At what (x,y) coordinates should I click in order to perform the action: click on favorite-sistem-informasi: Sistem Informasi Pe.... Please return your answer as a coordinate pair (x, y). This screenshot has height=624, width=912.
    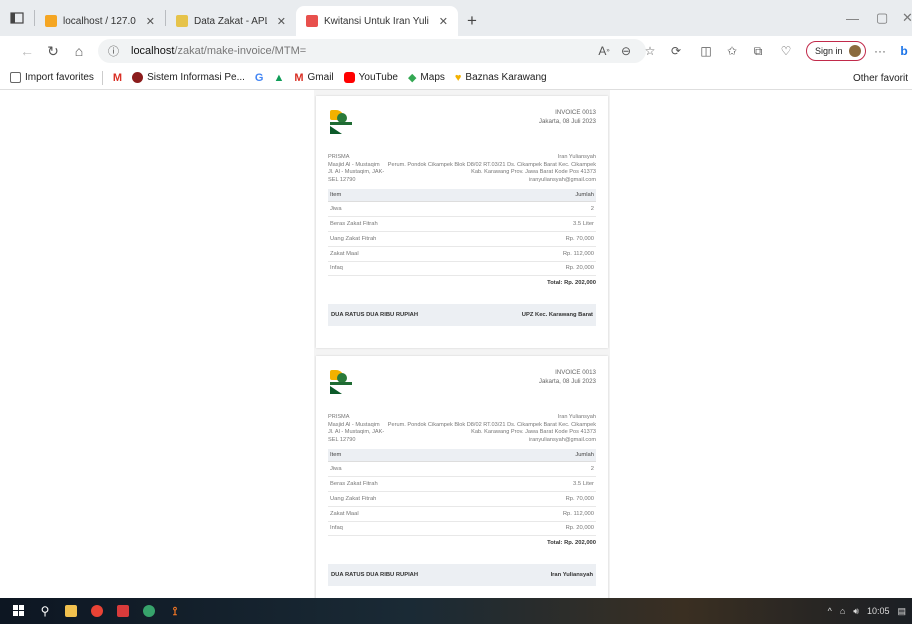
    Looking at the image, I should click on (188, 77).